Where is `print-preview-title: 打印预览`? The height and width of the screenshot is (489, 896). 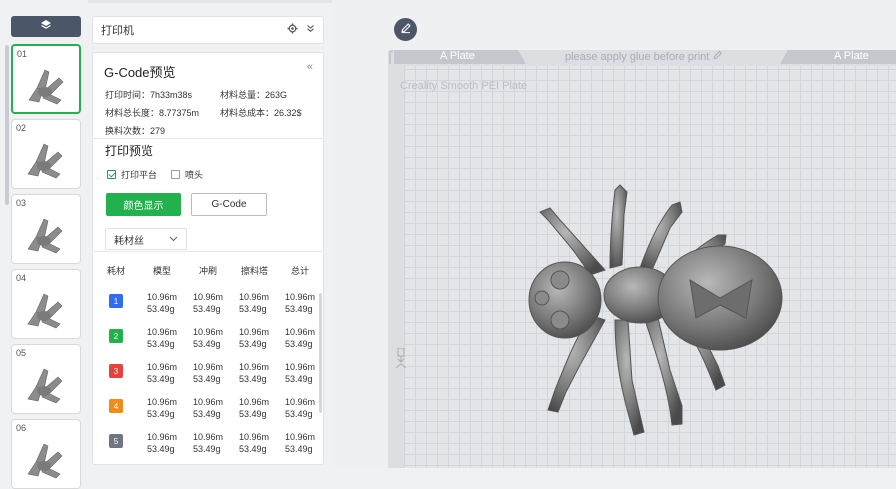 print-preview-title: 打印预览 is located at coordinates (129, 151).